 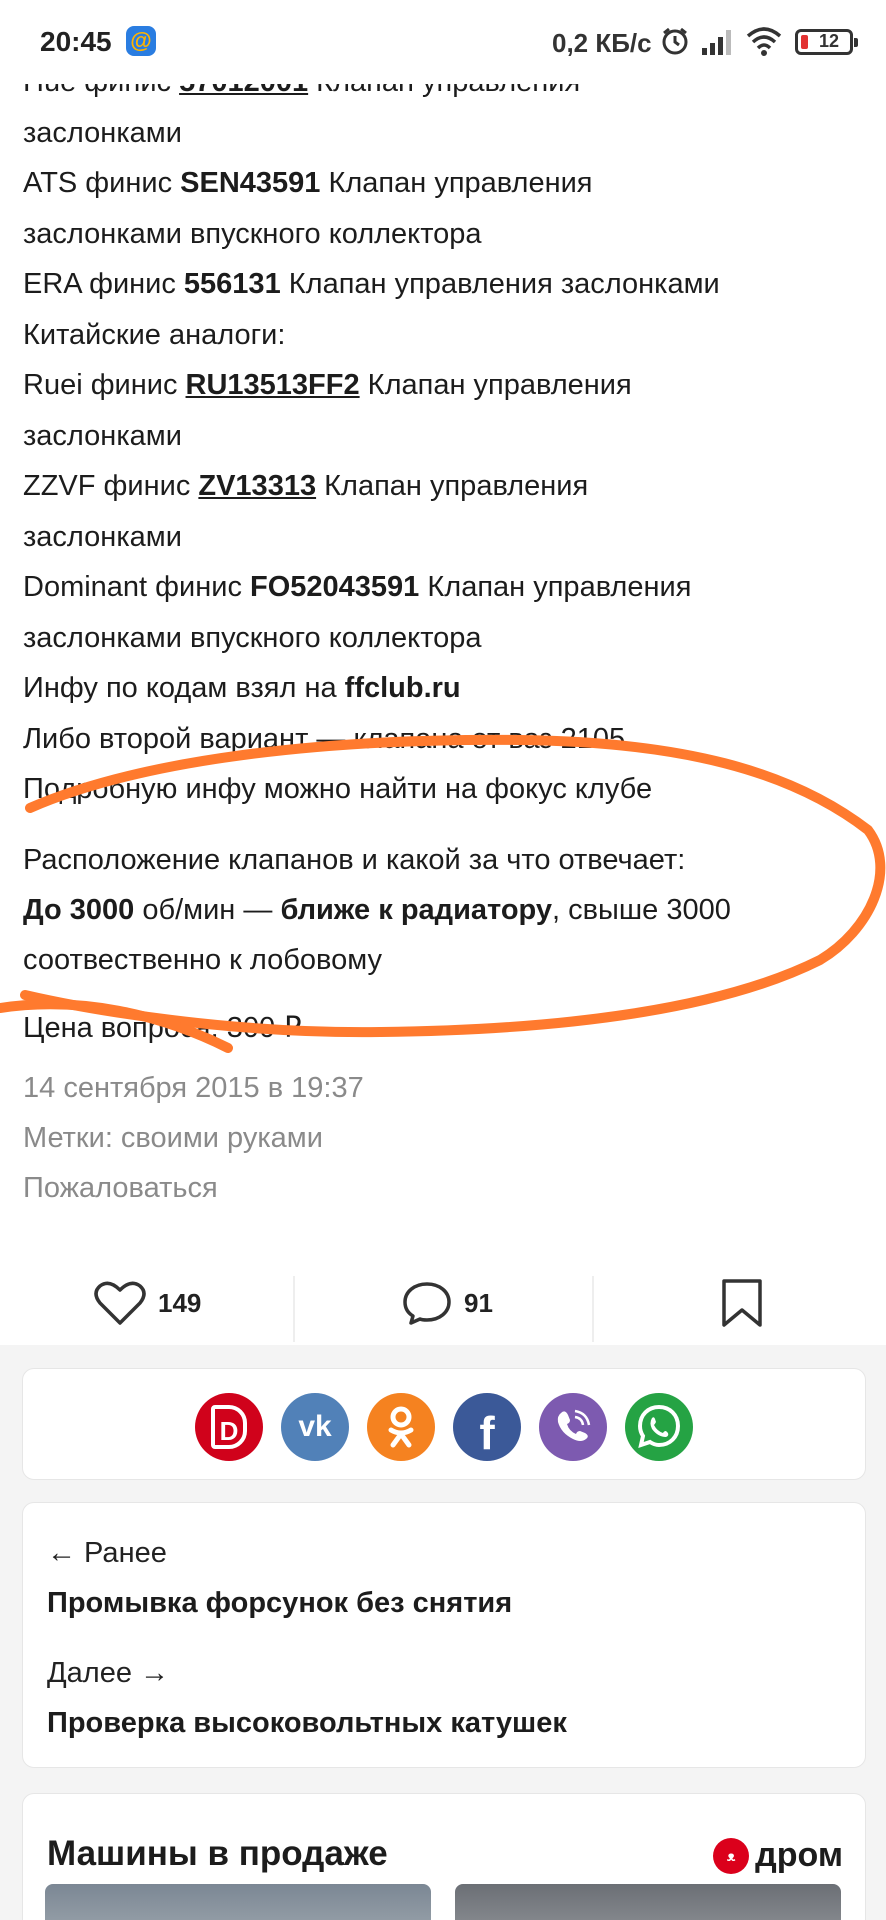 What do you see at coordinates (76, 41) in the screenshot?
I see `status-time: 20:45` at bounding box center [76, 41].